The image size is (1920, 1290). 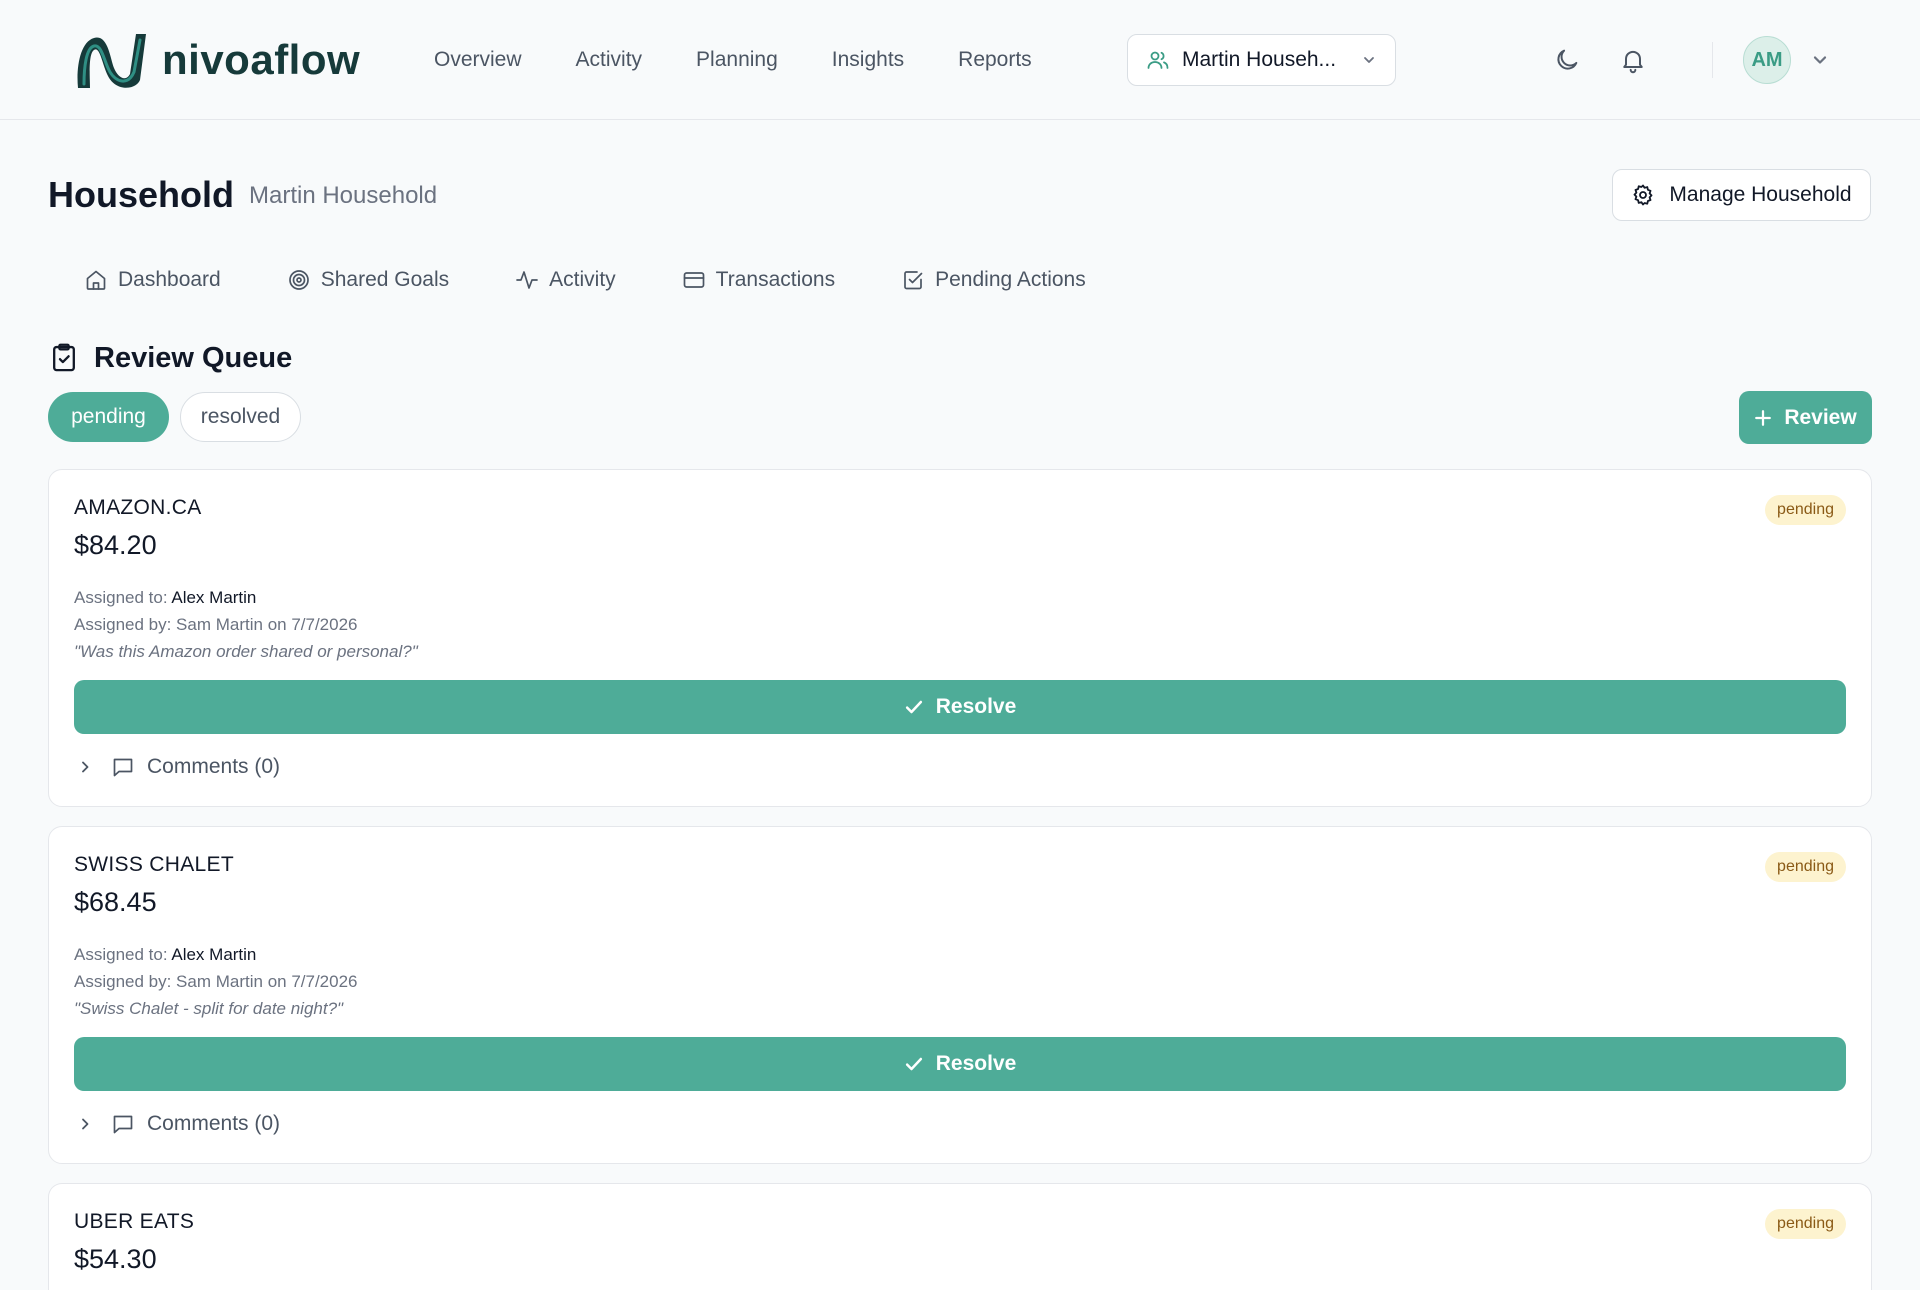 I want to click on notifications-button, so click(x=1633, y=60).